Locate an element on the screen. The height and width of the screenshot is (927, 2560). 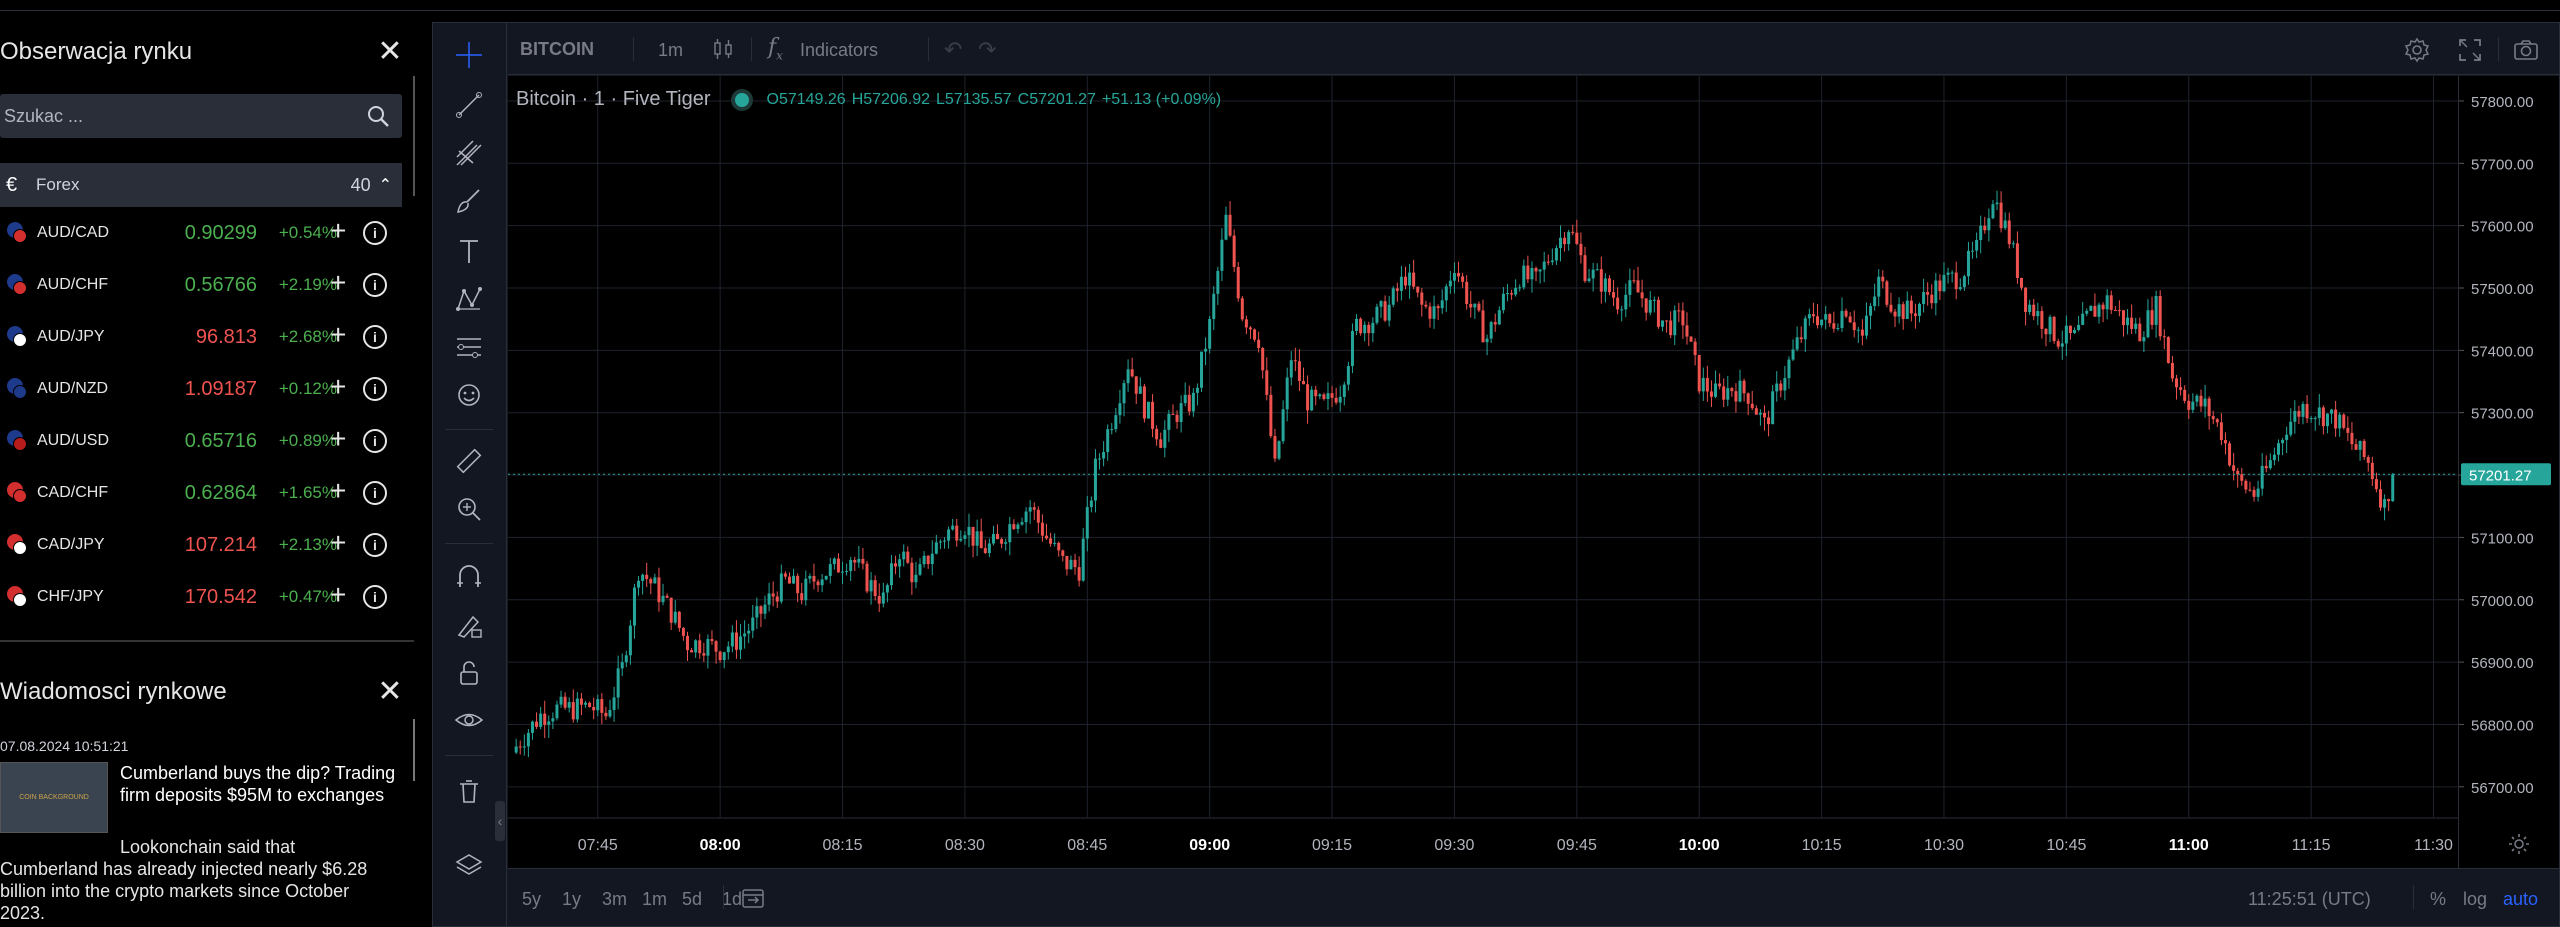
forecast-icon is located at coordinates (469, 347).